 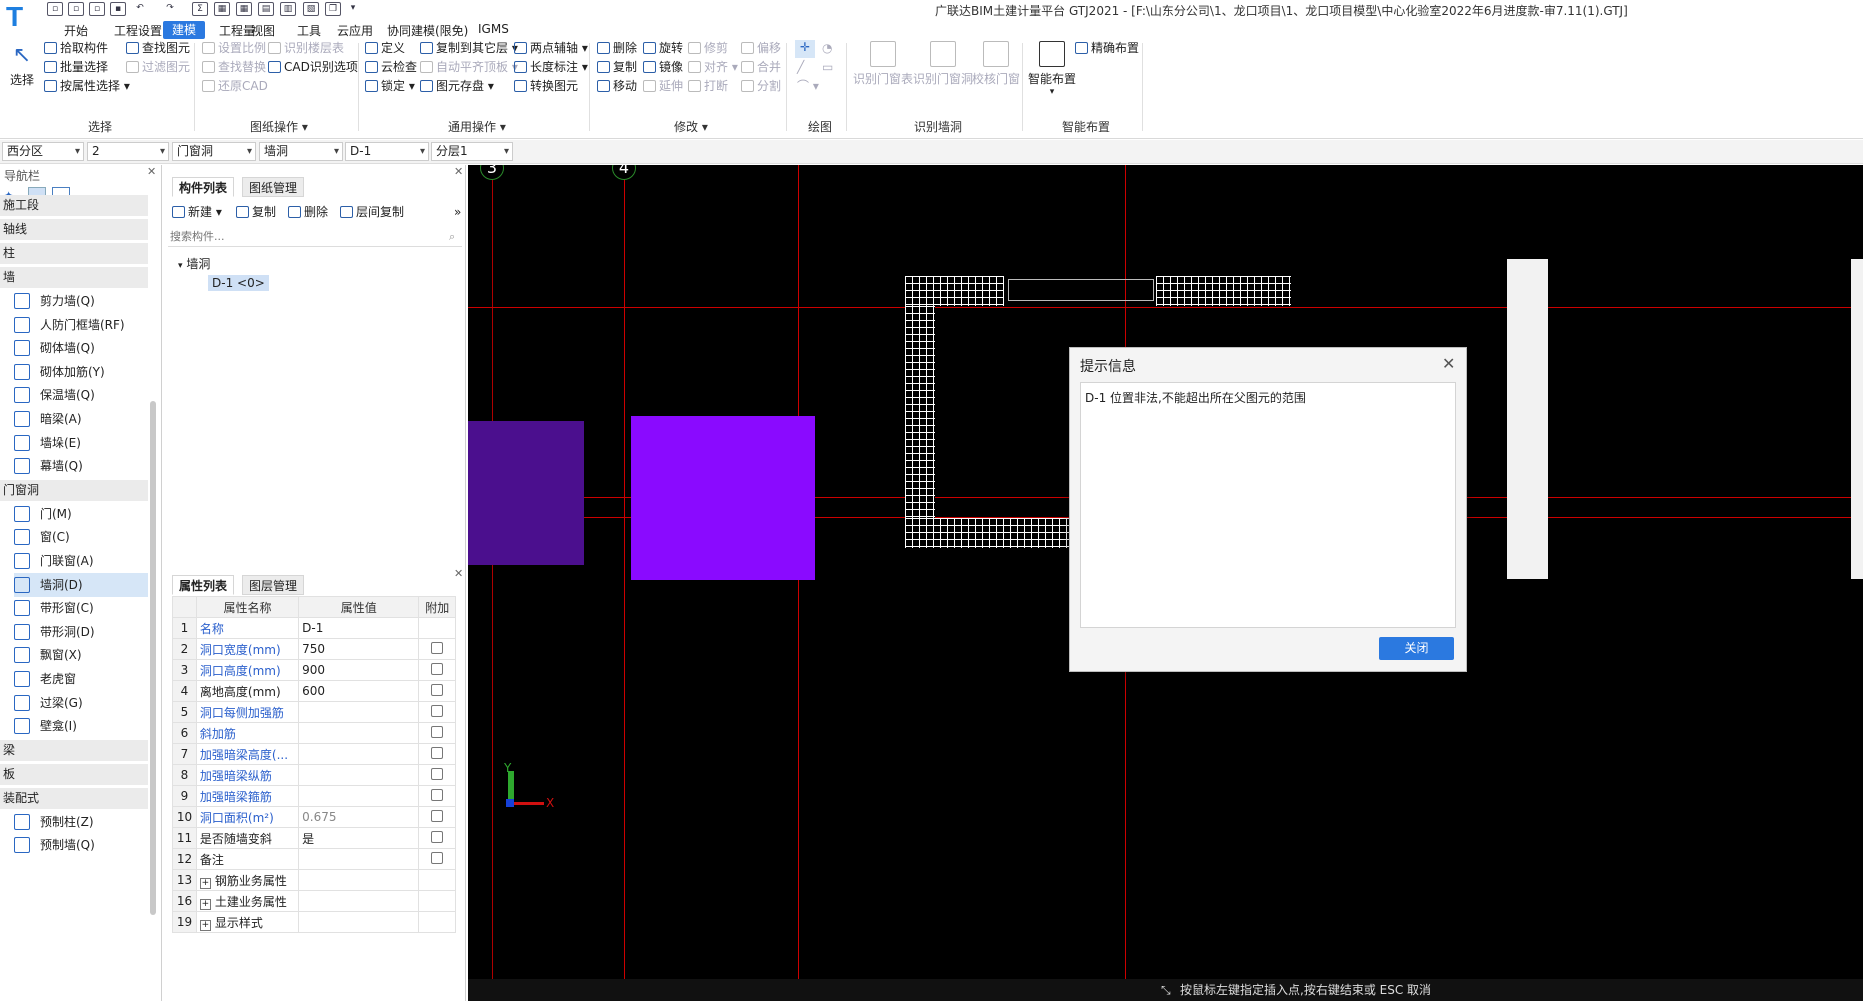 What do you see at coordinates (372, 212) in the screenshot?
I see `floor-copy-button: 层间复制` at bounding box center [372, 212].